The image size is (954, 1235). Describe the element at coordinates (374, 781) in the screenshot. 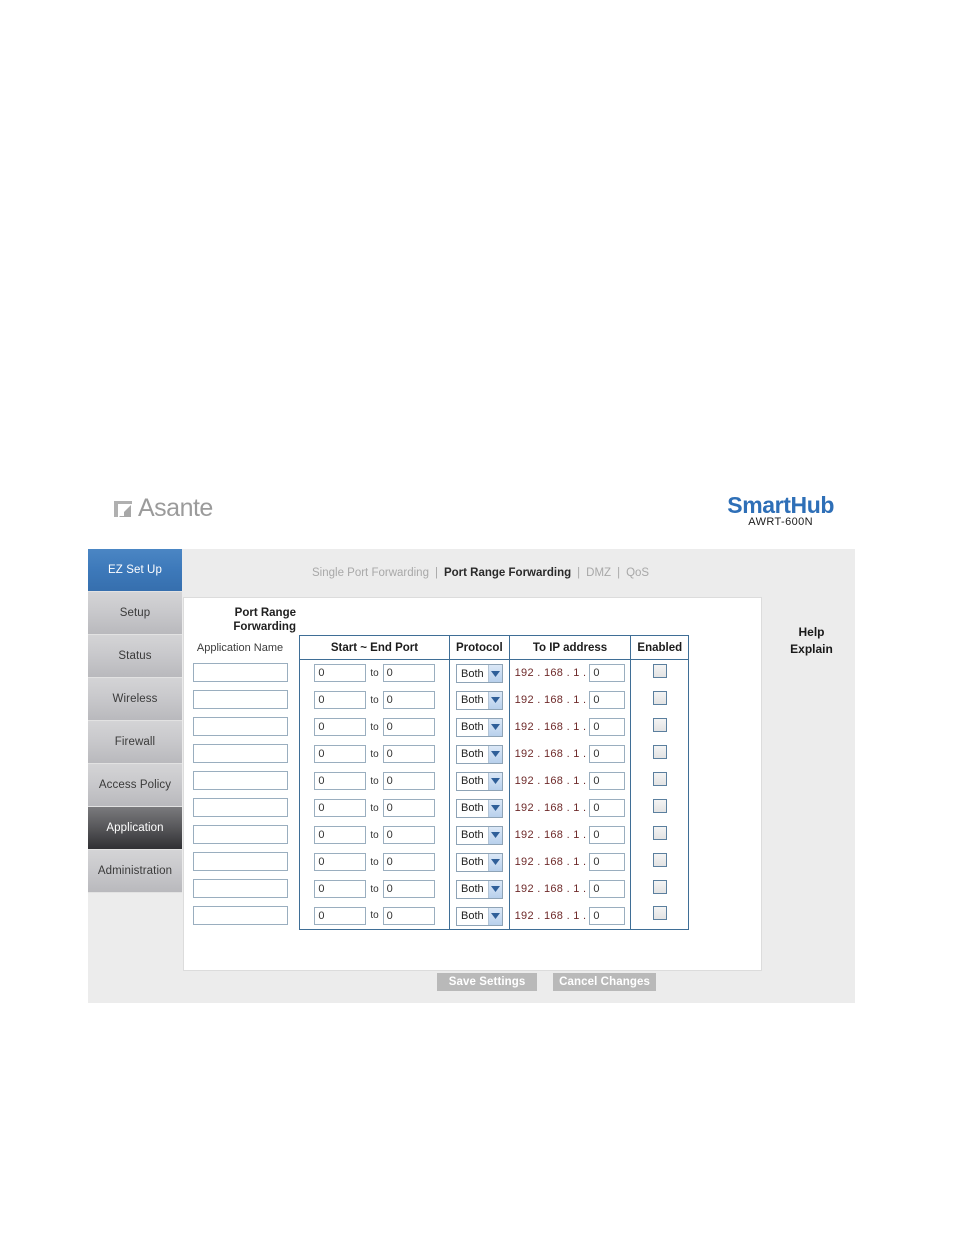

I see `to-label: to` at that location.